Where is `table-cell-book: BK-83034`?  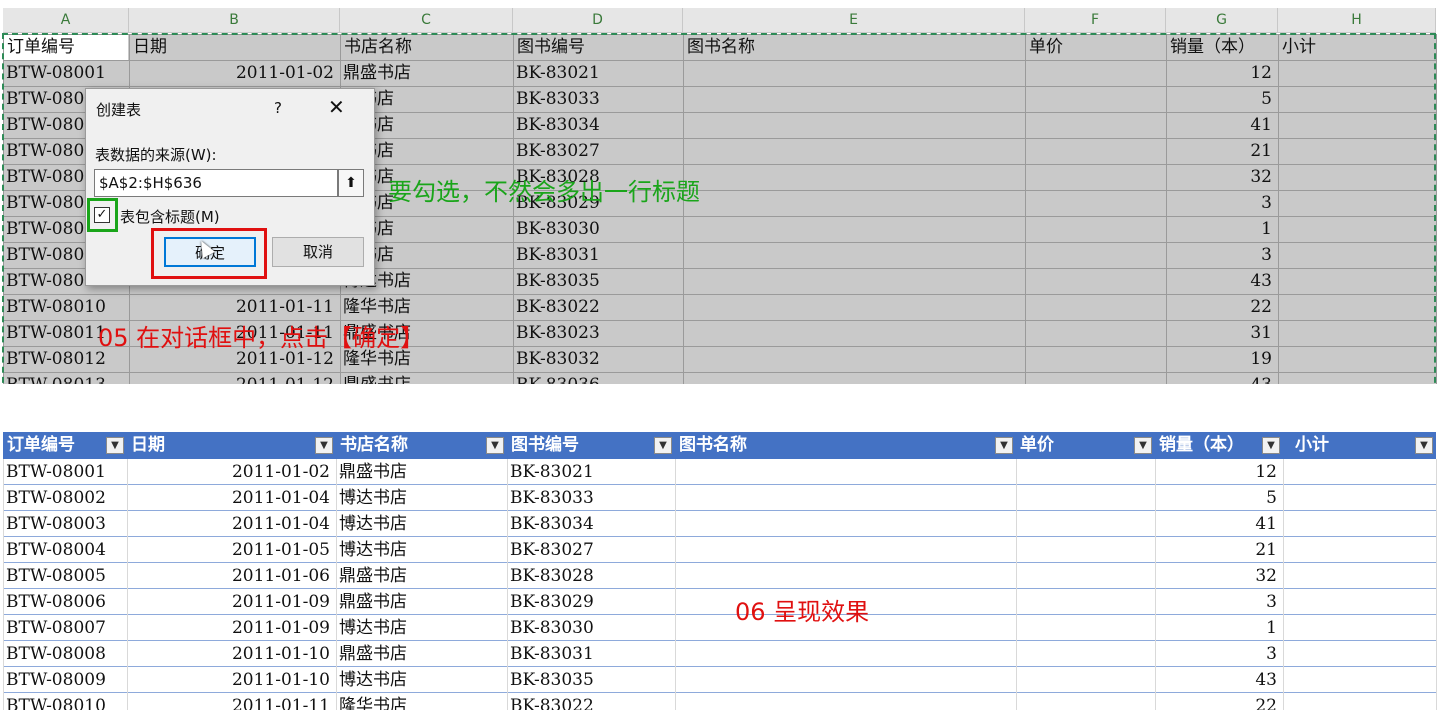
table-cell-book: BK-83034 is located at coordinates (589, 524).